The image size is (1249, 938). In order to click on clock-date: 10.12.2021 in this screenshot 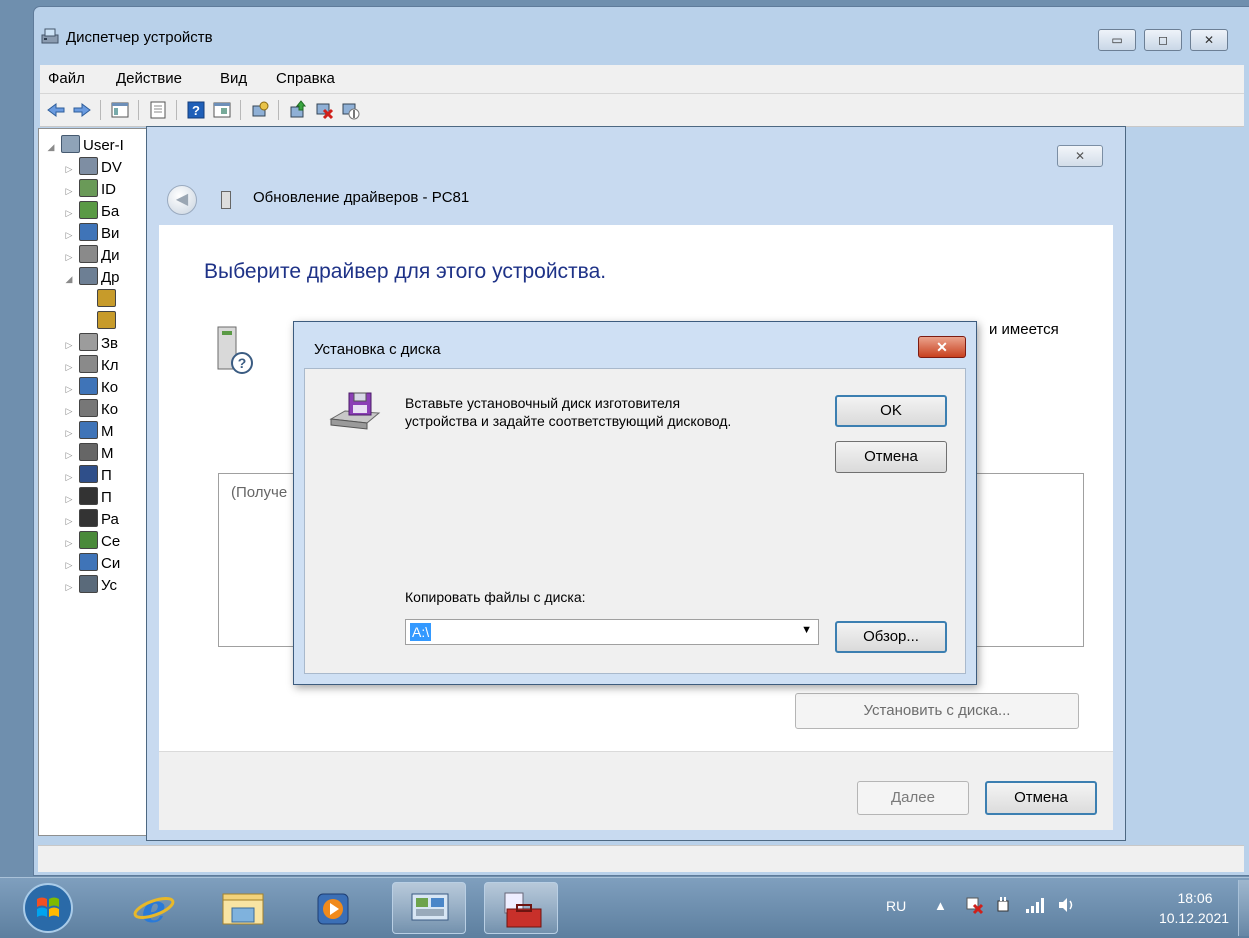, I will do `click(1194, 918)`.